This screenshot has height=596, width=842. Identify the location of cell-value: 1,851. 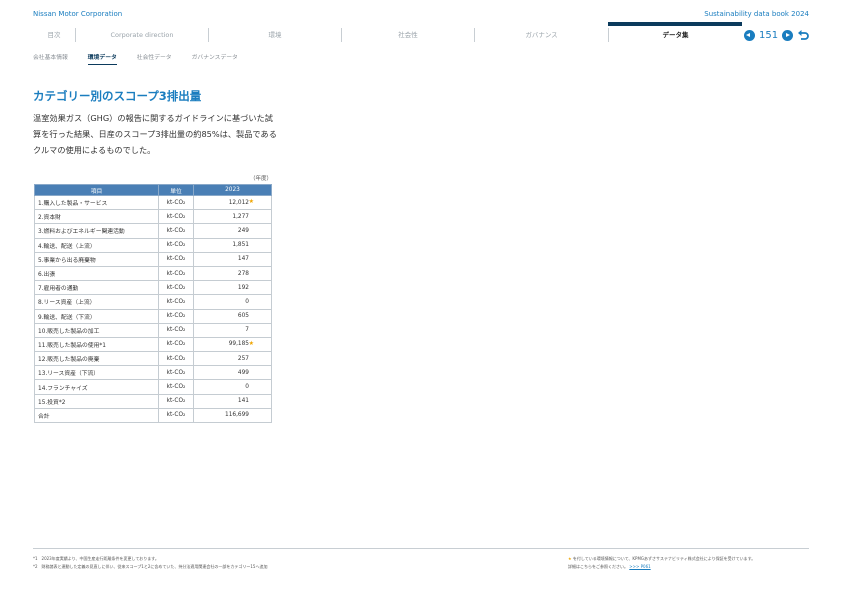
(232, 245).